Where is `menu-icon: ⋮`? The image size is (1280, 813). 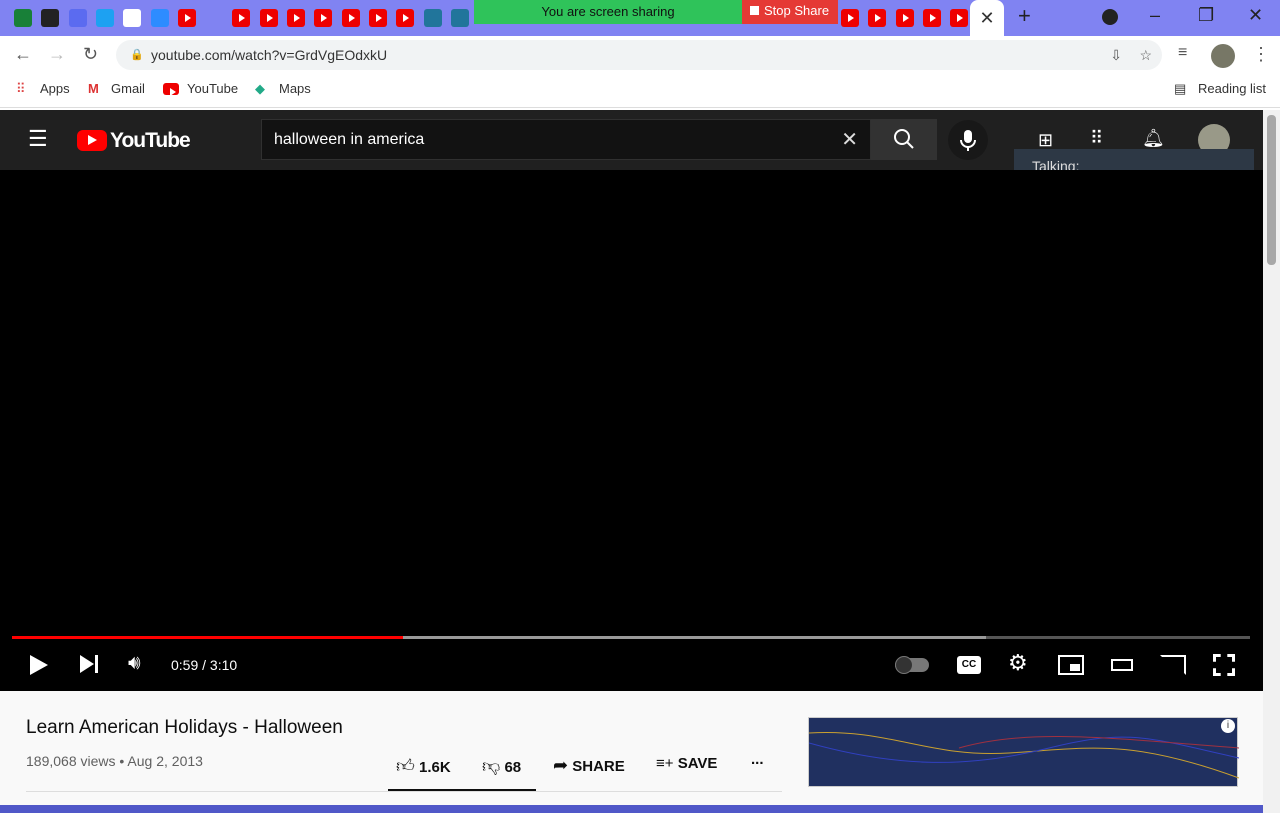
menu-icon: ⋮ is located at coordinates (1261, 54).